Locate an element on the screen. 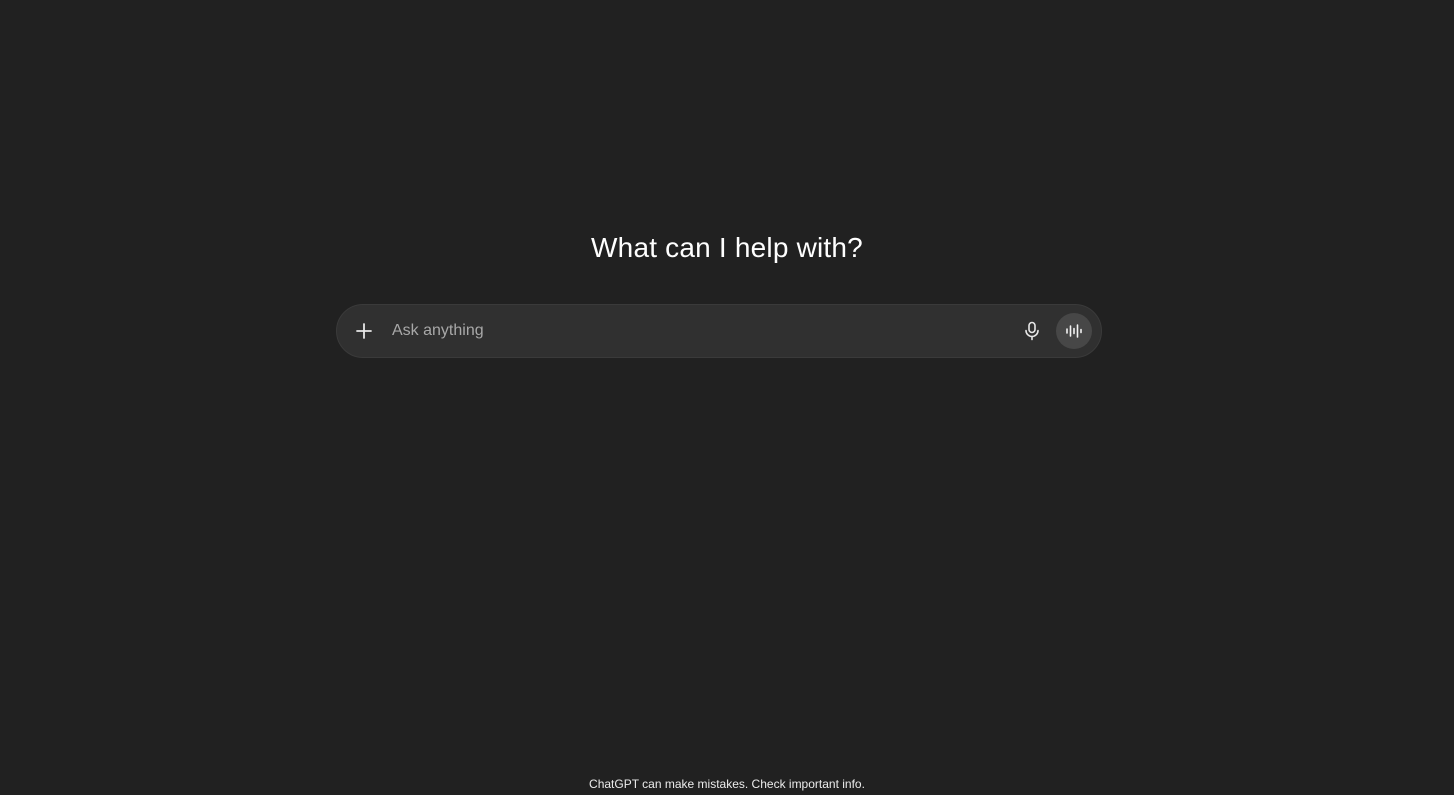 Image resolution: width=1454 pixels, height=795 pixels. dictate-button is located at coordinates (1032, 331).